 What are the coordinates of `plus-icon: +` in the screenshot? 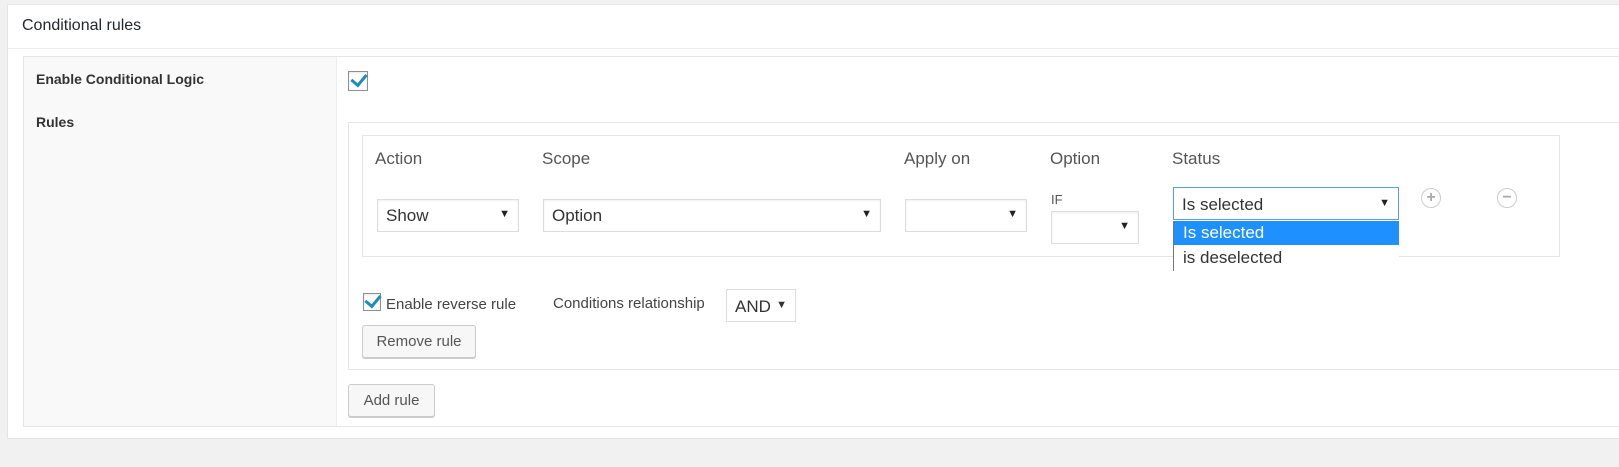 It's located at (1431, 197).